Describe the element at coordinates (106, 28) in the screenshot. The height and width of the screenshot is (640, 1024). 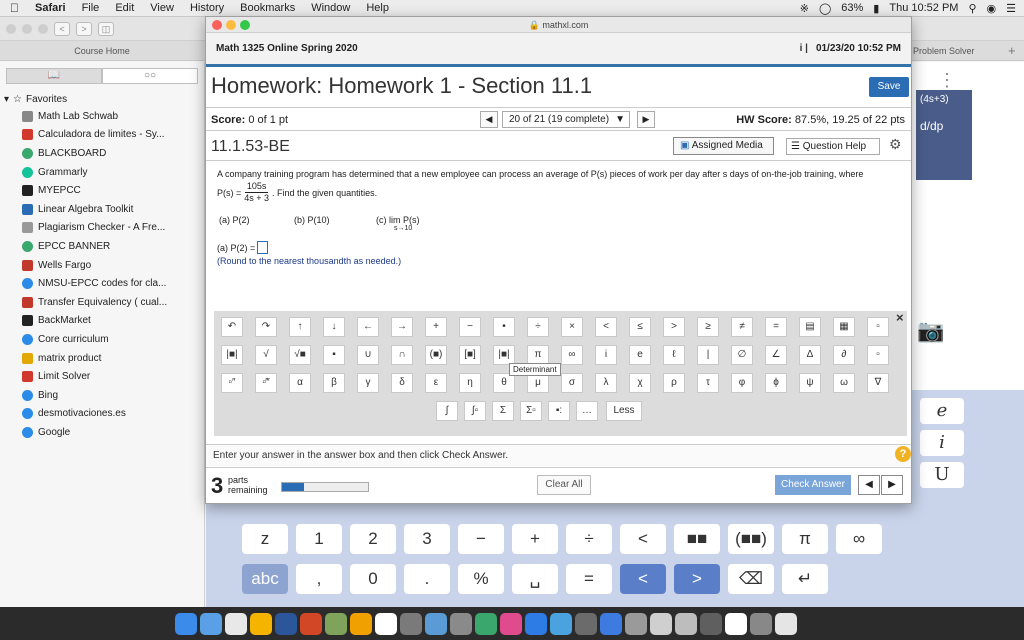
I see `sidebar-toggle-icon: ◫` at that location.